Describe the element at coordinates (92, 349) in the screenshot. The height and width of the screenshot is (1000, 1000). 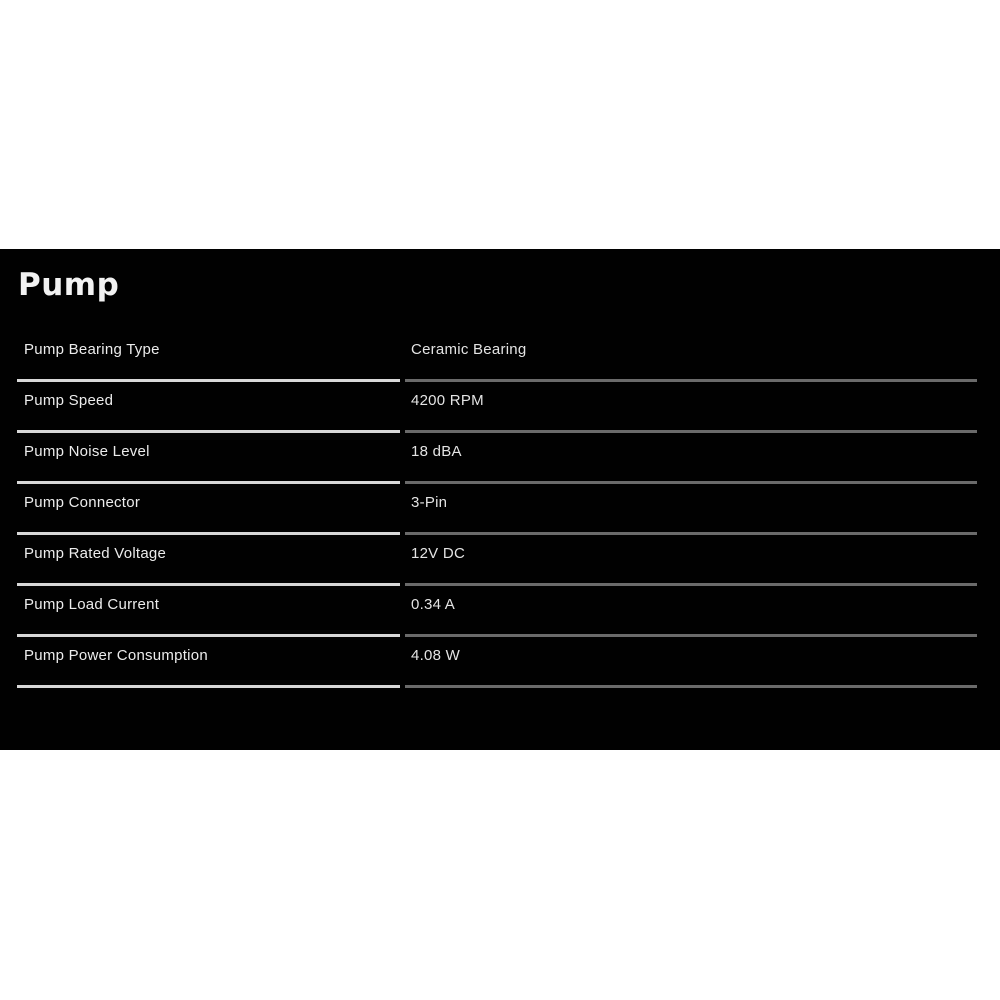
I see `spec-label-text: Pump Bearing Type` at that location.